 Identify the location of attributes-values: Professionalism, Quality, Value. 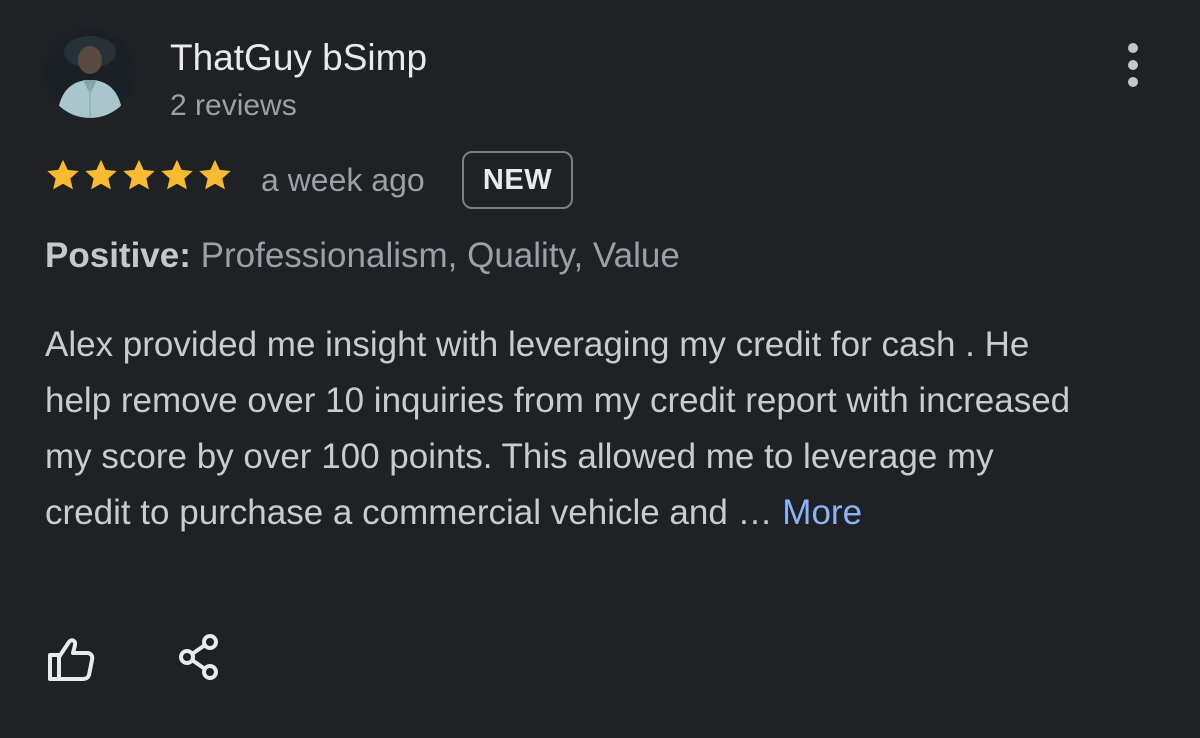
(440, 255).